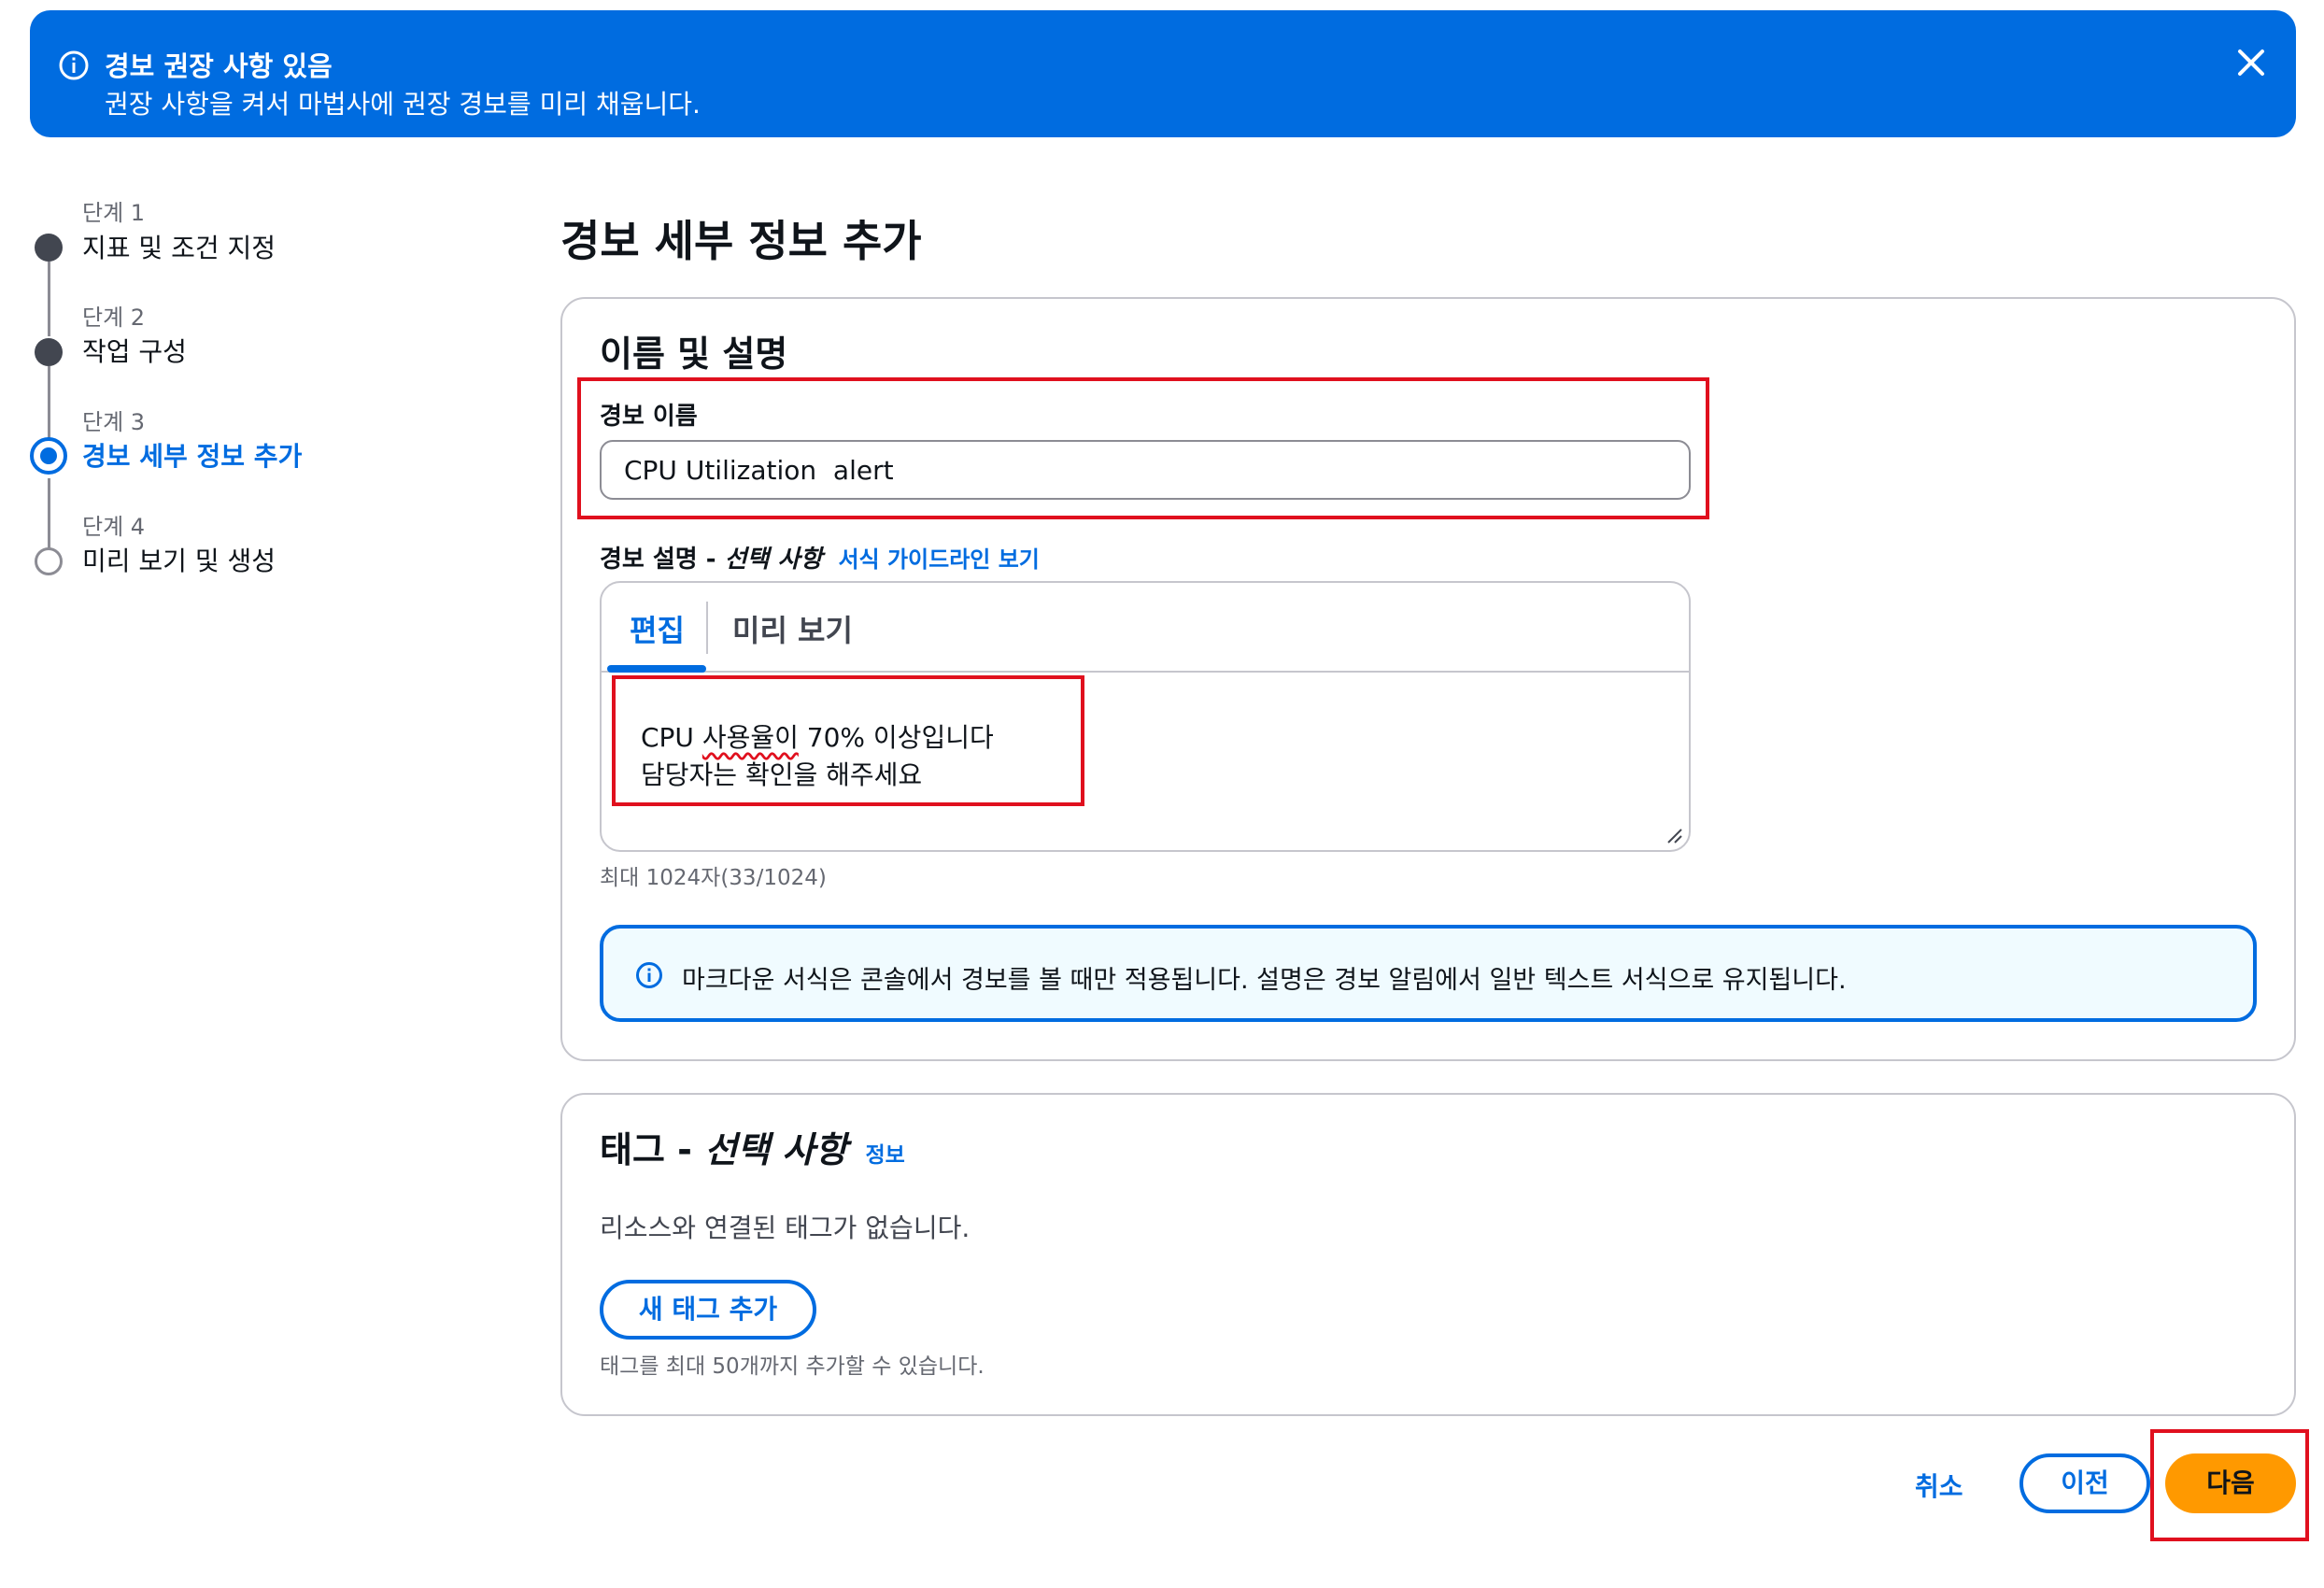 Image resolution: width=2324 pixels, height=1588 pixels. Describe the element at coordinates (114, 213) in the screenshot. I see `step-1-label: 단계 1` at that location.